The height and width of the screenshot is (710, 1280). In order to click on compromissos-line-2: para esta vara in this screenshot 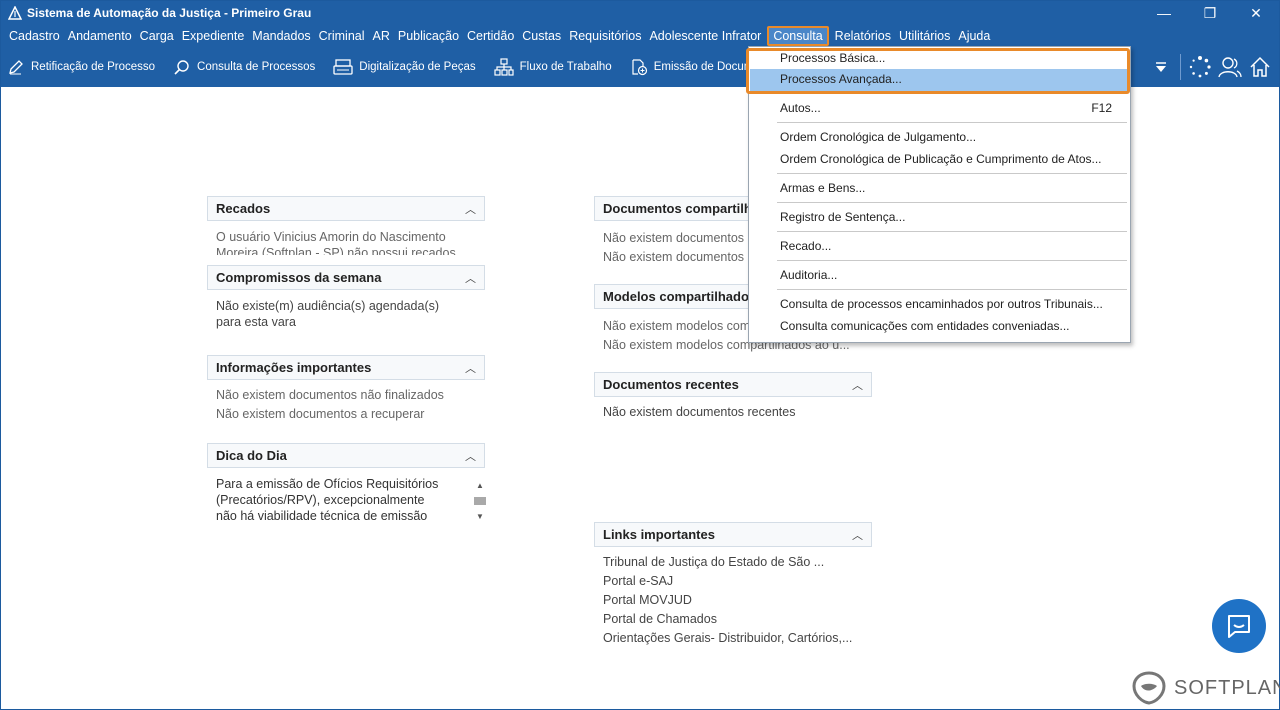, I will do `click(256, 322)`.